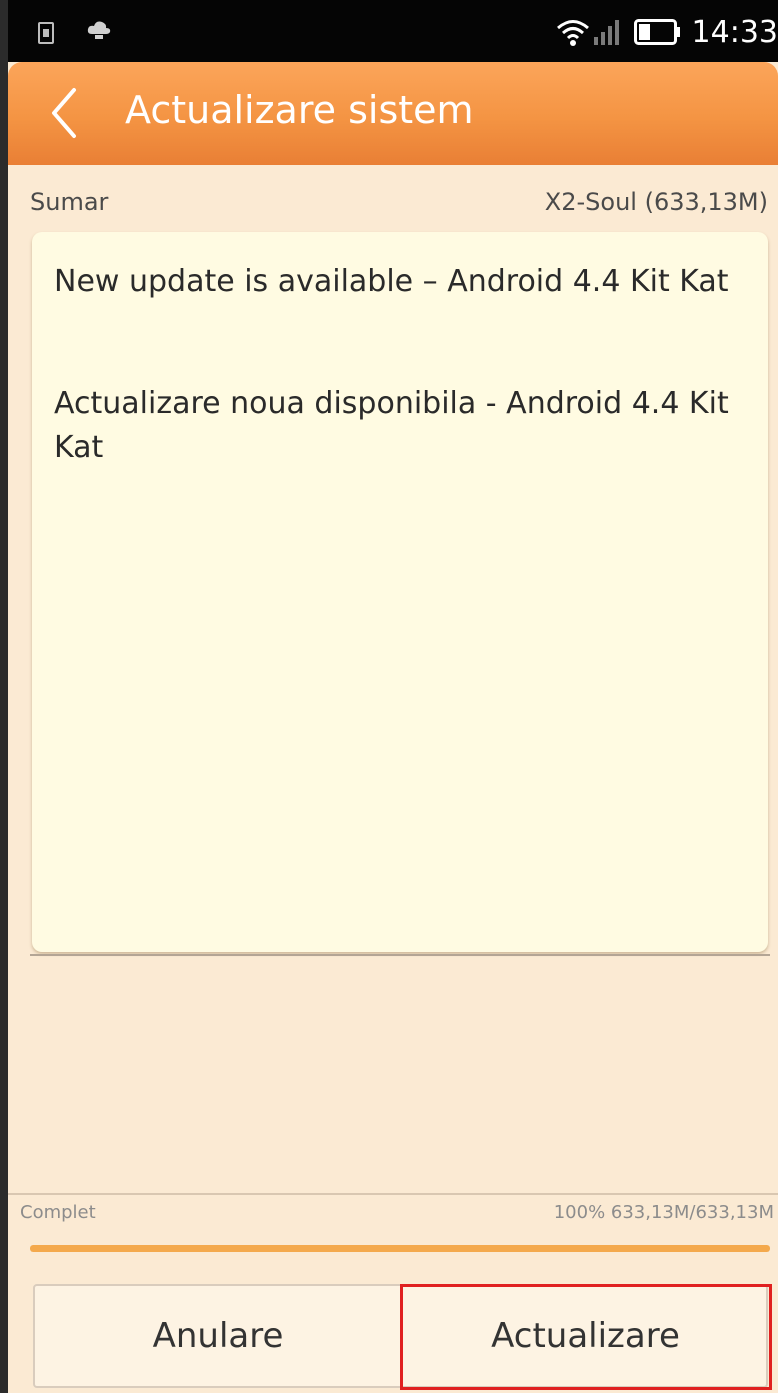 The width and height of the screenshot is (778, 1393). I want to click on package-info: X2-Soul (633,13M), so click(656, 202).